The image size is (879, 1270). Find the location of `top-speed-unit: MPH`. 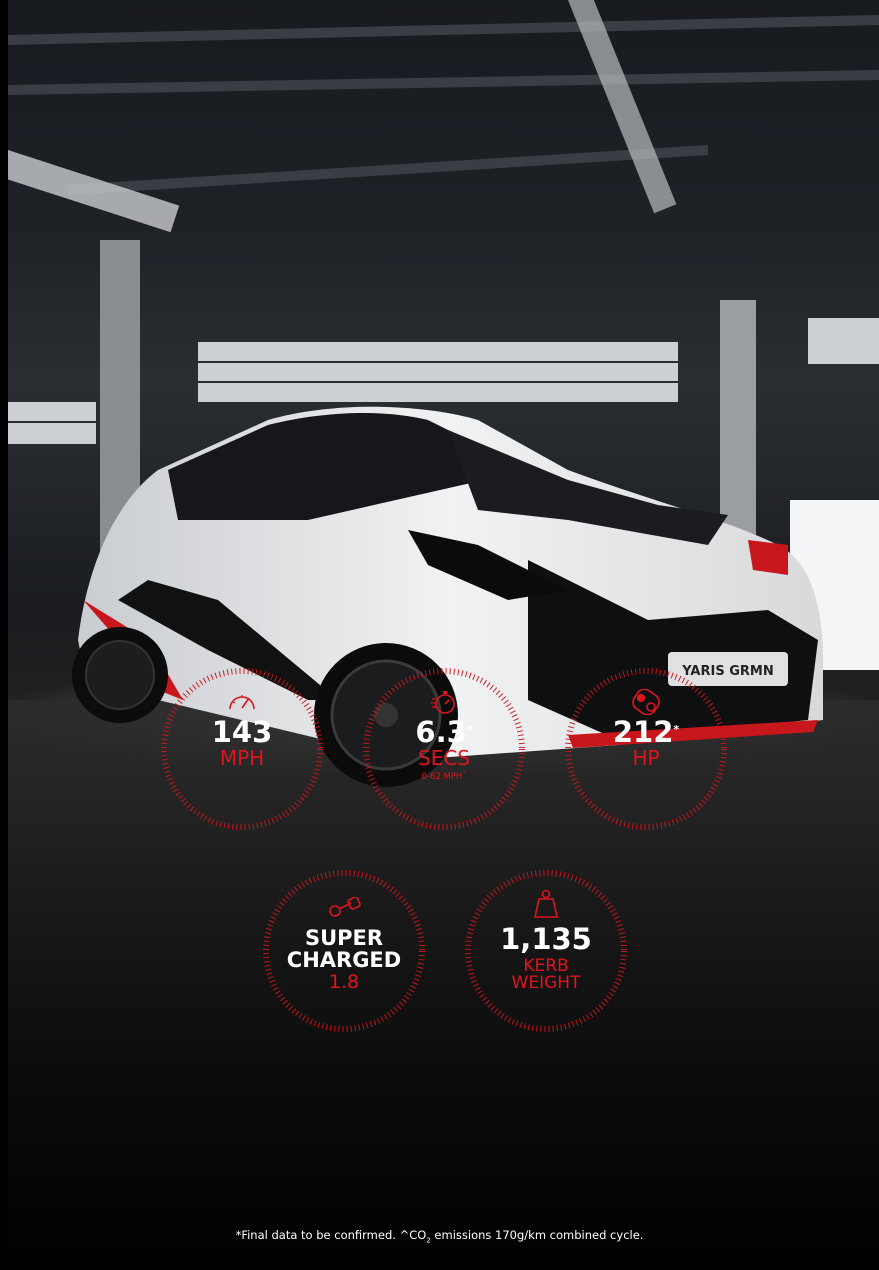

top-speed-unit: MPH is located at coordinates (242, 758).